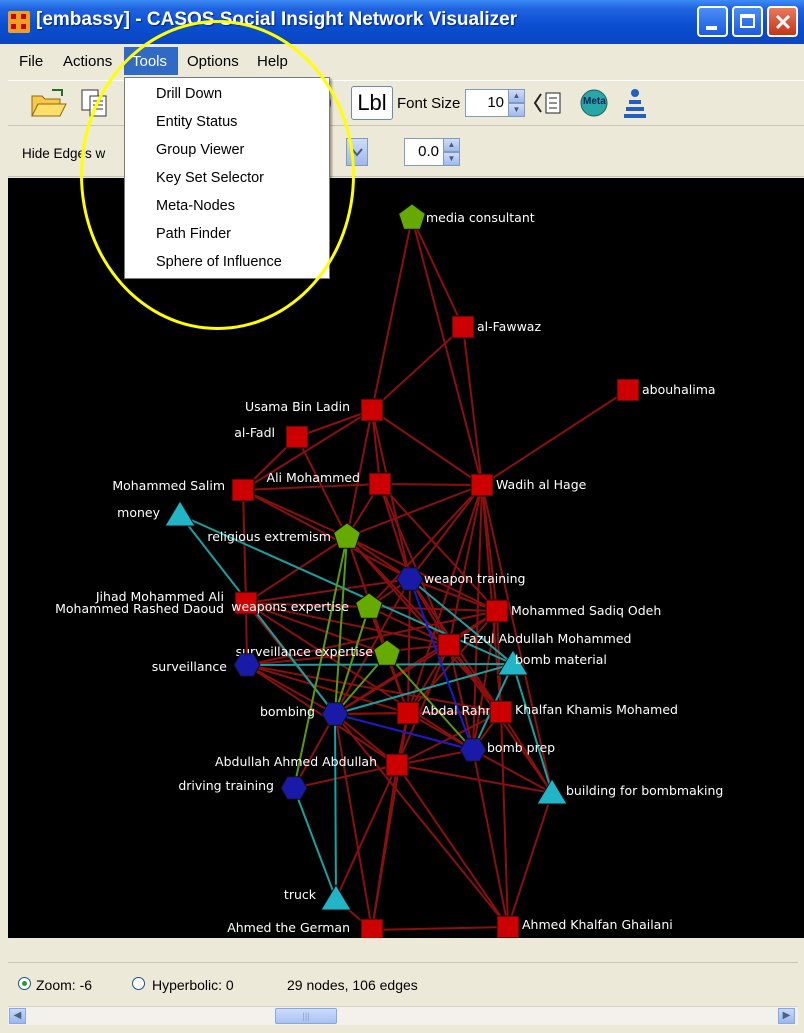  Describe the element at coordinates (300, 894) in the screenshot. I see `node-label-truck: truck` at that location.